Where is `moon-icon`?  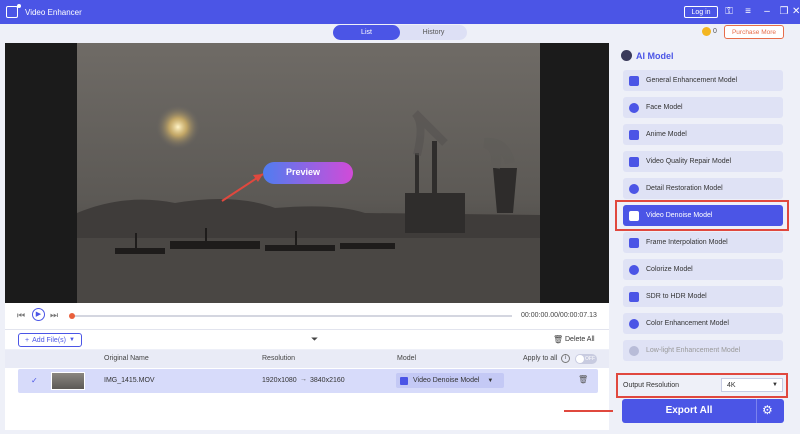 moon-icon is located at coordinates (634, 350).